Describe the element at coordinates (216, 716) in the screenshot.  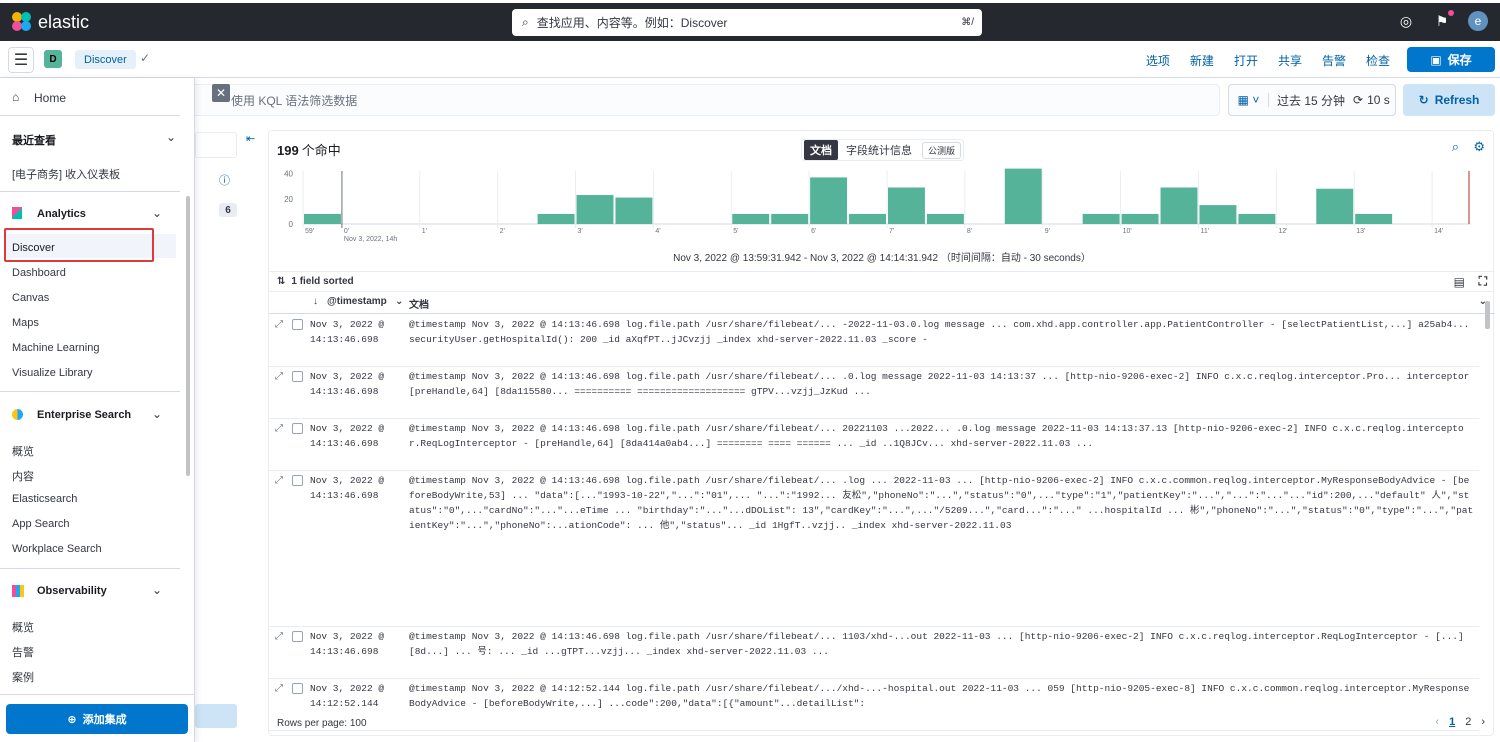
I see `sidebar-bottom-button` at that location.